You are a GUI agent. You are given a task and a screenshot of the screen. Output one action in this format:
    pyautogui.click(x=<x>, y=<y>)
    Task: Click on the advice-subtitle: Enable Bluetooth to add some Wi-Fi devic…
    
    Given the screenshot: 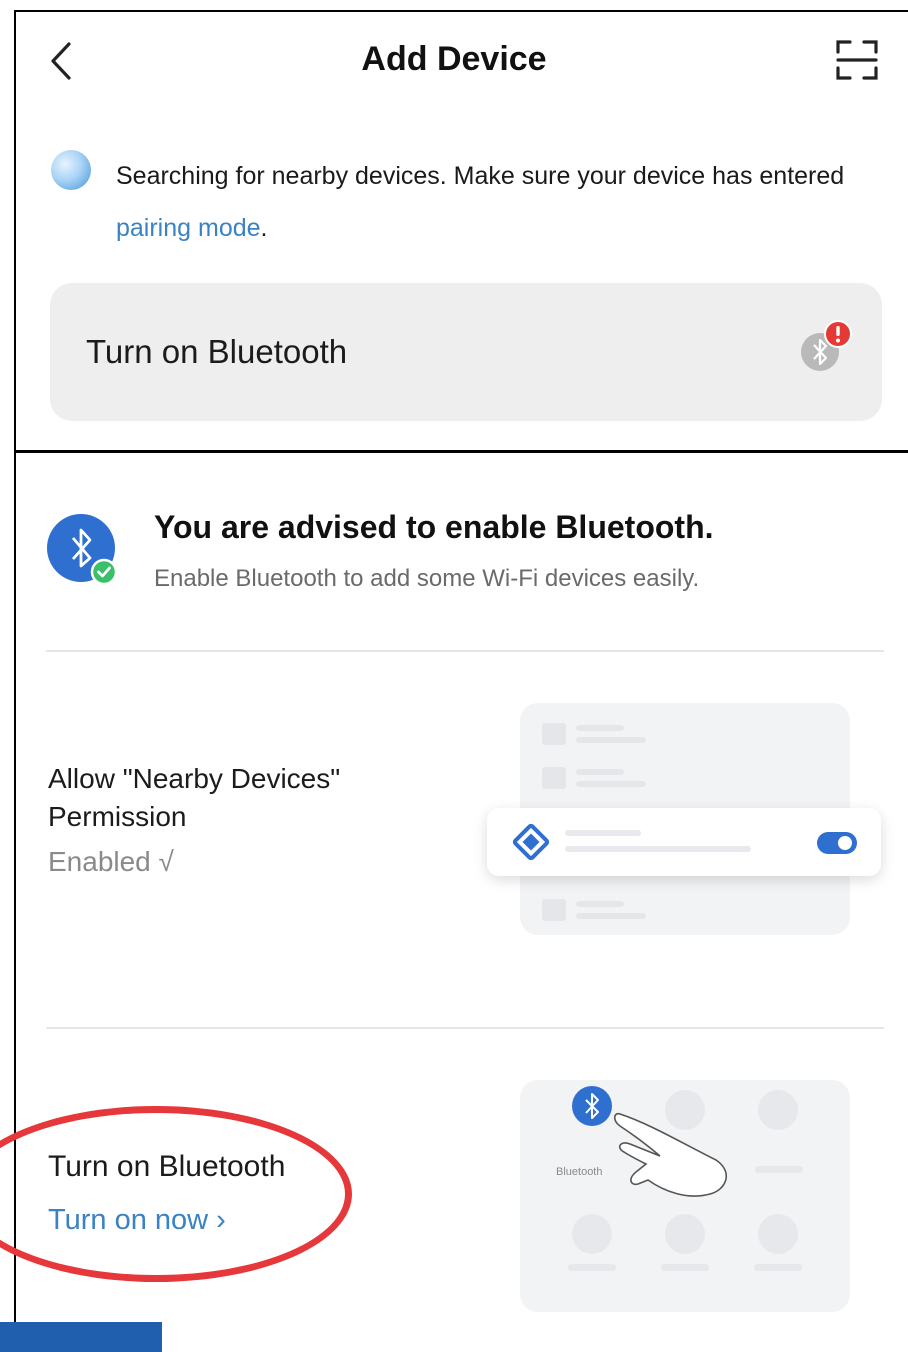 What is the action you would take?
    pyautogui.click(x=427, y=578)
    